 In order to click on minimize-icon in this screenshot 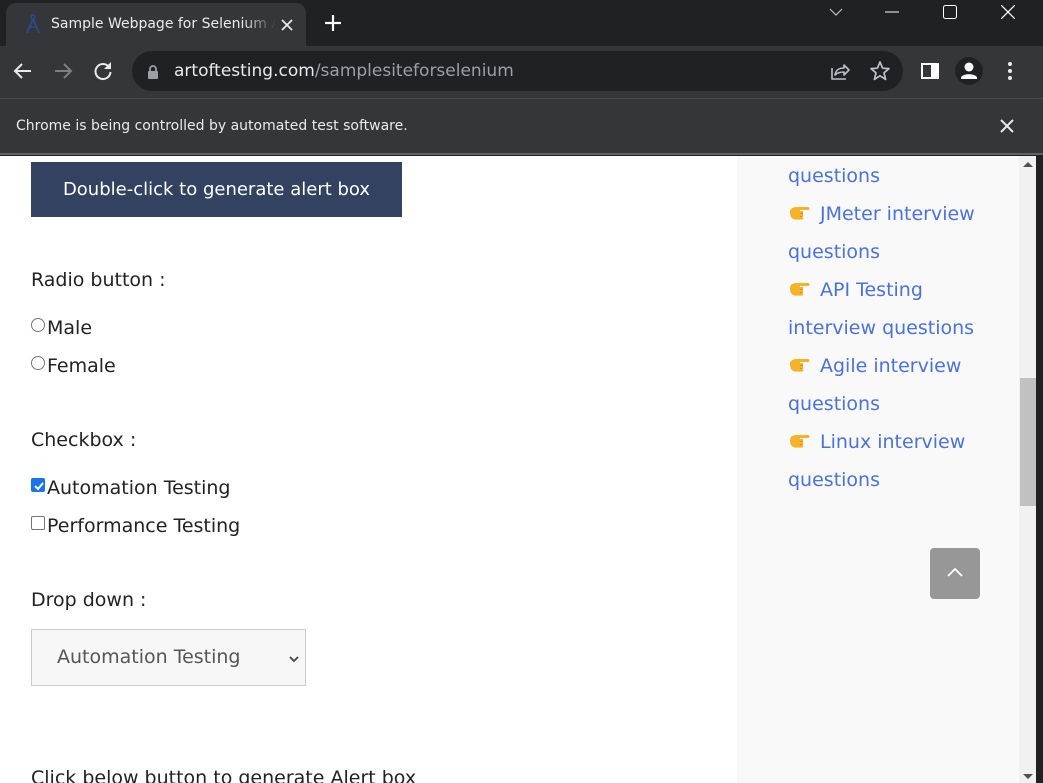, I will do `click(892, 12)`.